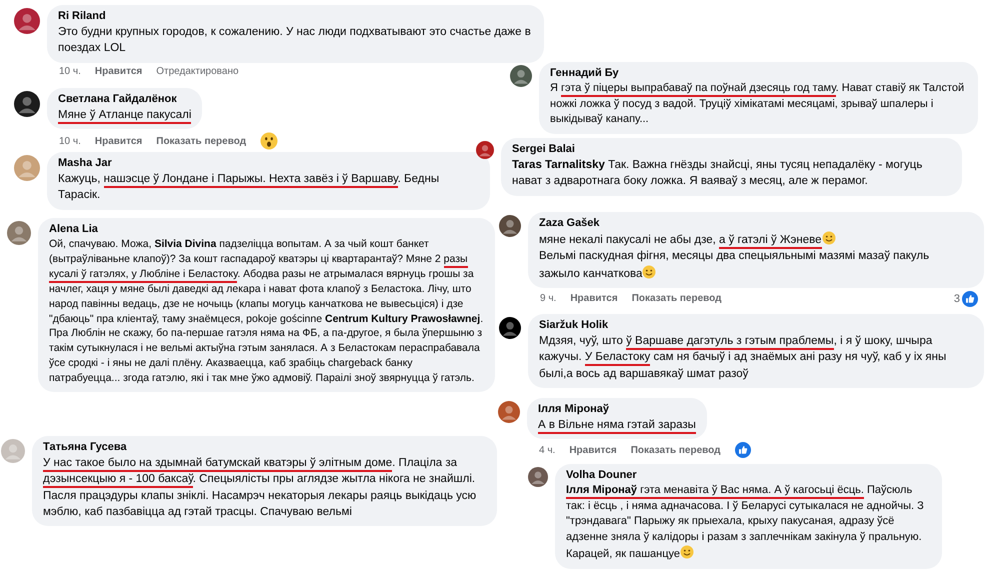  Describe the element at coordinates (748, 475) in the screenshot. I see `author-name: Volha Douner` at that location.